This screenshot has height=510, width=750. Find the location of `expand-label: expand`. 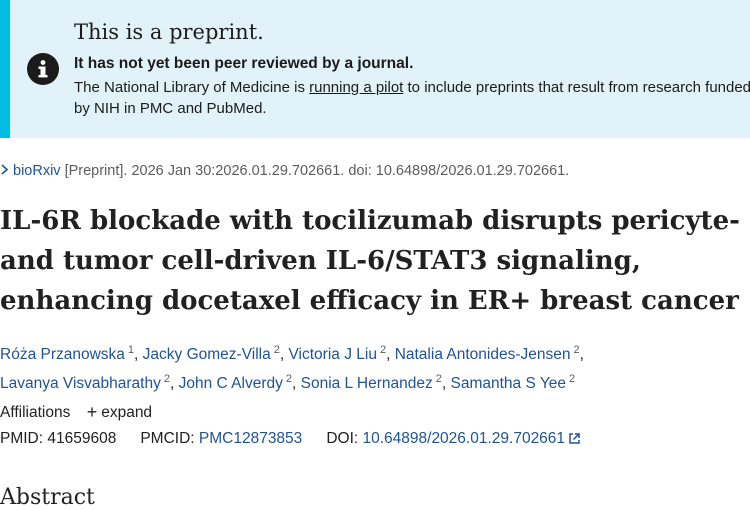

expand-label: expand is located at coordinates (127, 412).